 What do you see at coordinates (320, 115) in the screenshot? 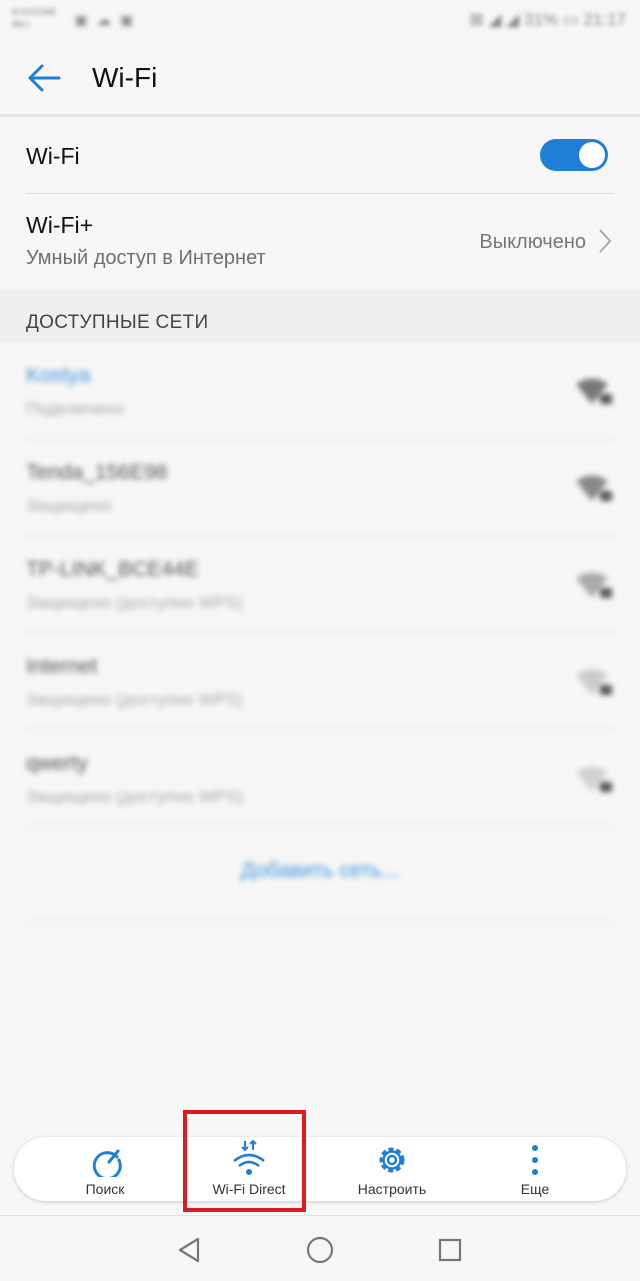
I see `app-bar-divider` at bounding box center [320, 115].